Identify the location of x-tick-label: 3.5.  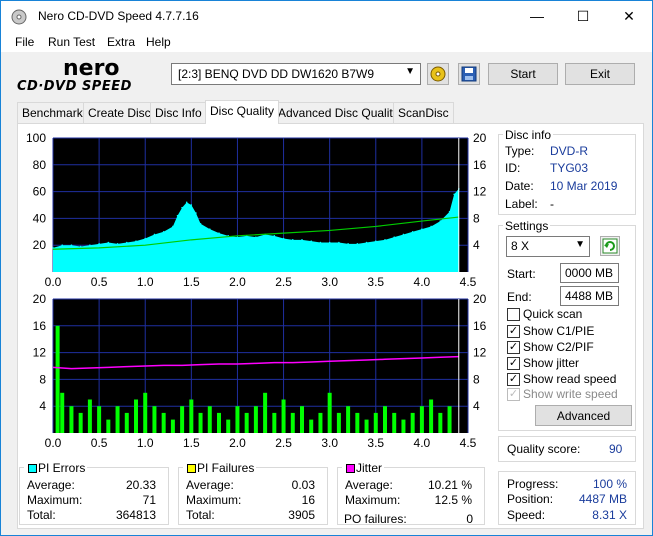
(375, 443).